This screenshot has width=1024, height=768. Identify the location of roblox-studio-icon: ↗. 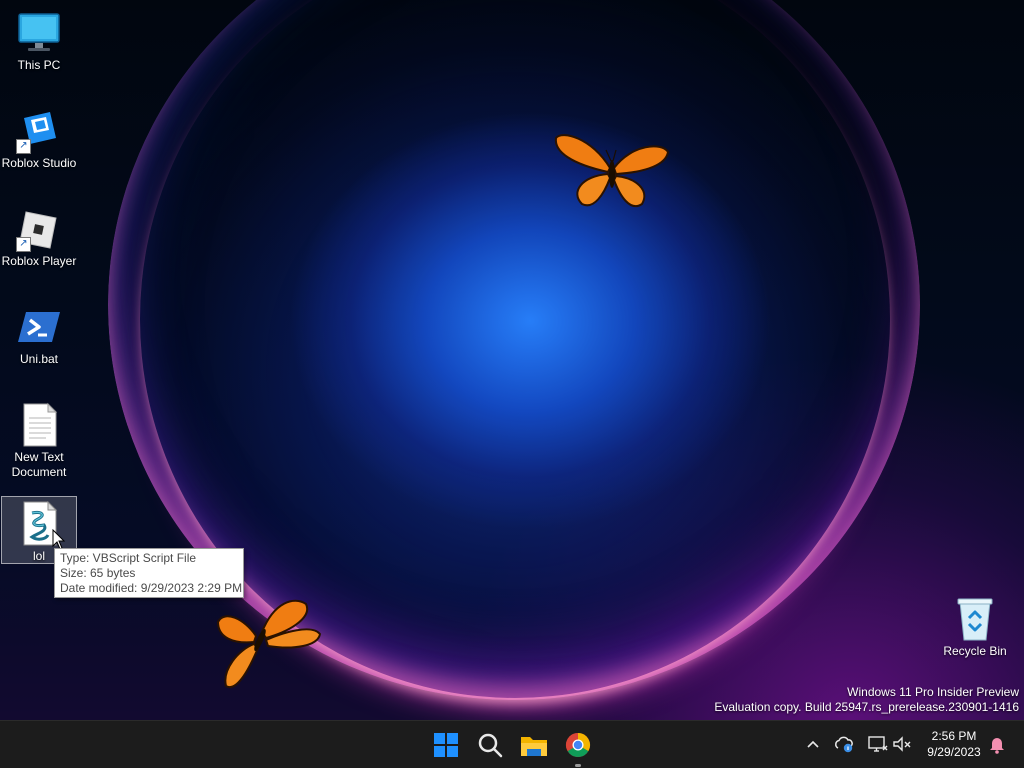
(39, 131).